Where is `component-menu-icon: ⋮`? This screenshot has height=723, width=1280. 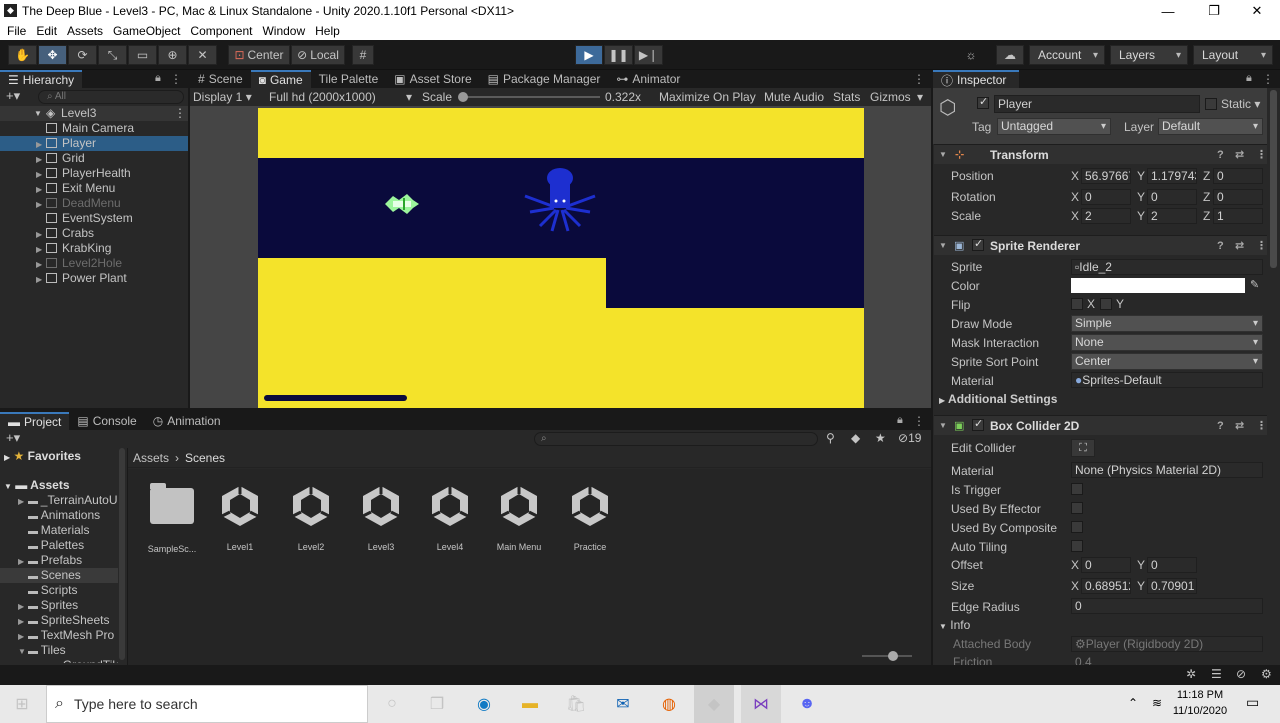 component-menu-icon: ⋮ is located at coordinates (1261, 245).